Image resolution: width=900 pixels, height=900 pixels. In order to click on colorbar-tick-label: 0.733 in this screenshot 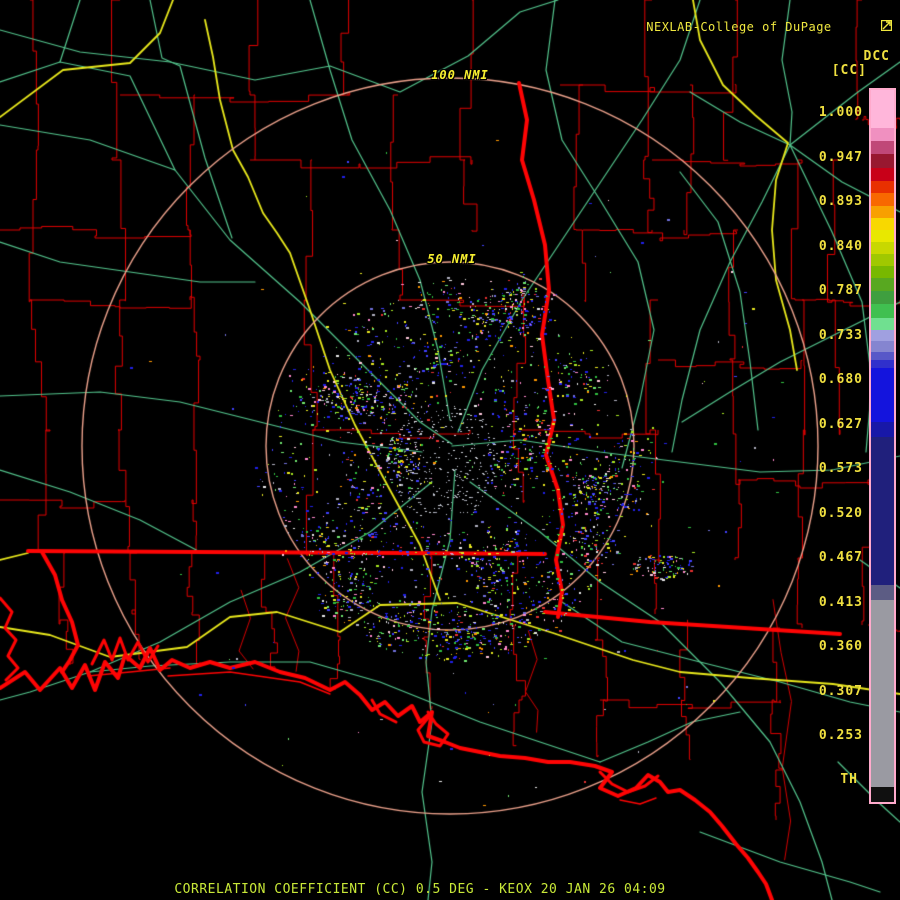, I will do `click(840, 335)`.